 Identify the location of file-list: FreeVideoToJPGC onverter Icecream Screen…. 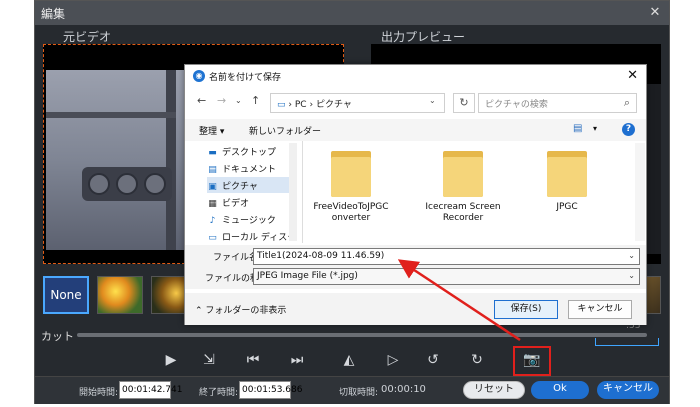
(475, 192).